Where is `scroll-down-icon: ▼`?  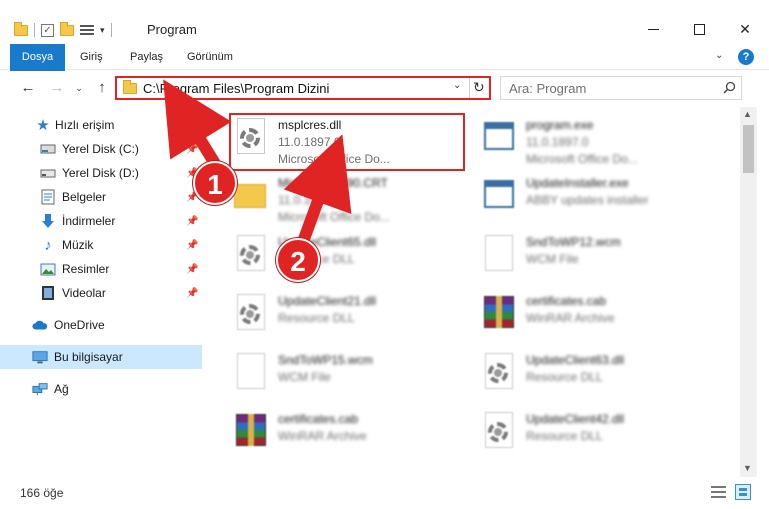
scroll-down-icon: ▼ is located at coordinates (747, 468).